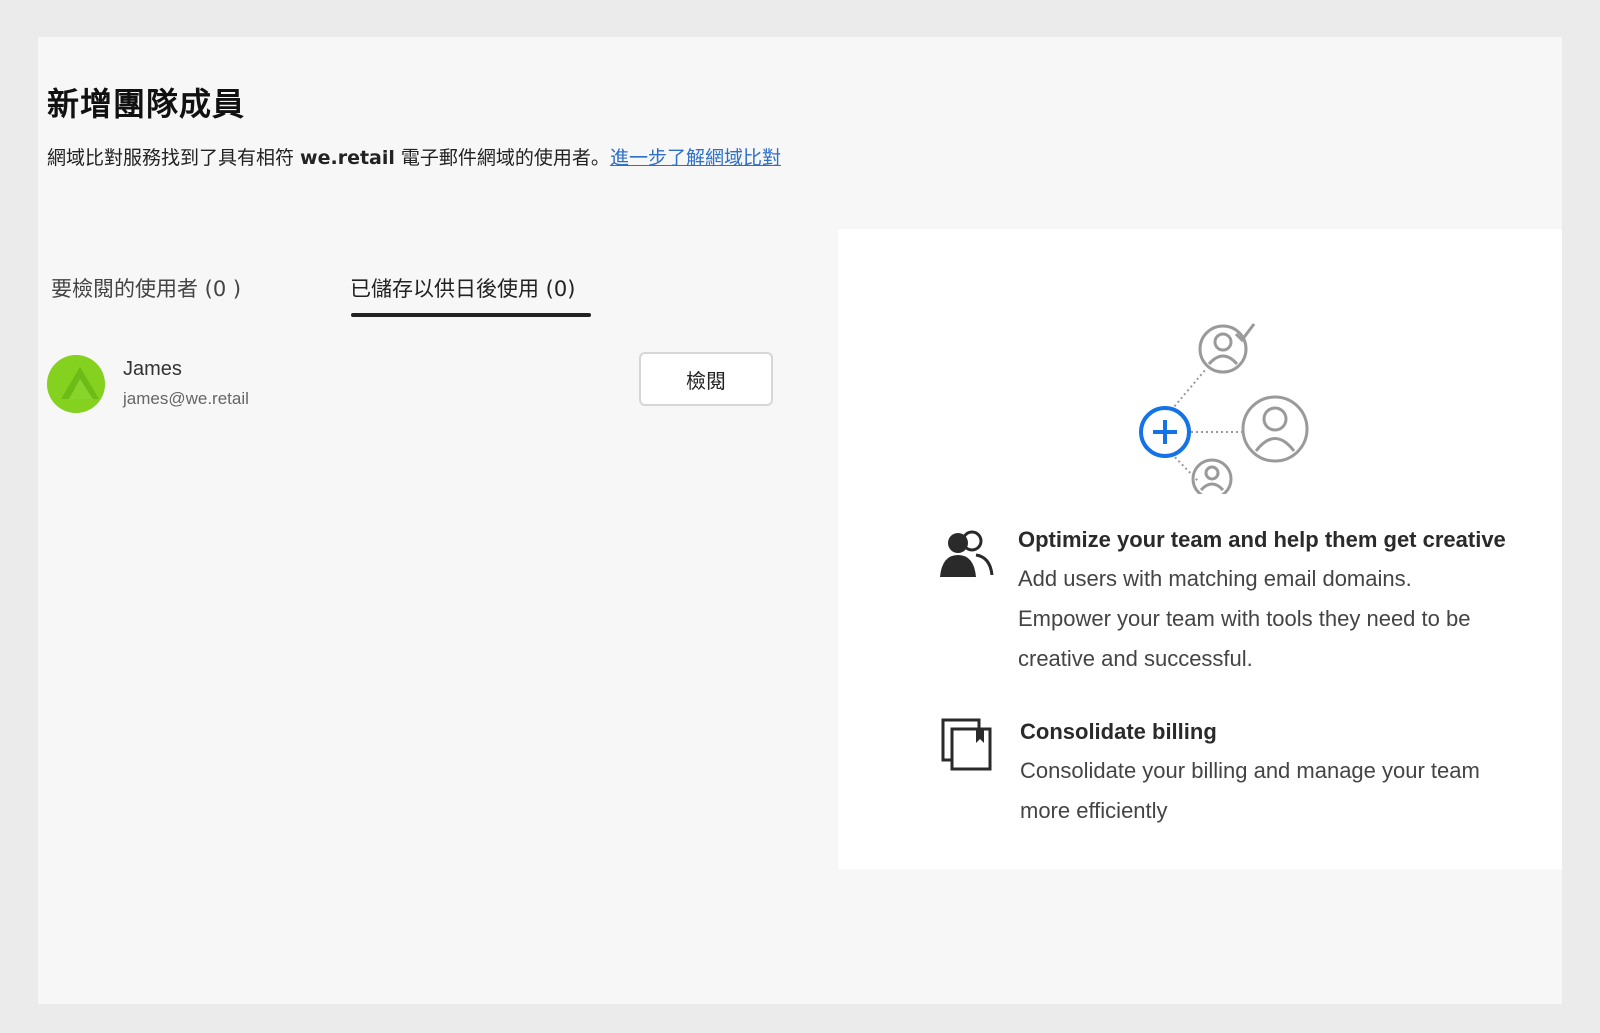 The image size is (1600, 1033). I want to click on active-tab-indicator, so click(471, 315).